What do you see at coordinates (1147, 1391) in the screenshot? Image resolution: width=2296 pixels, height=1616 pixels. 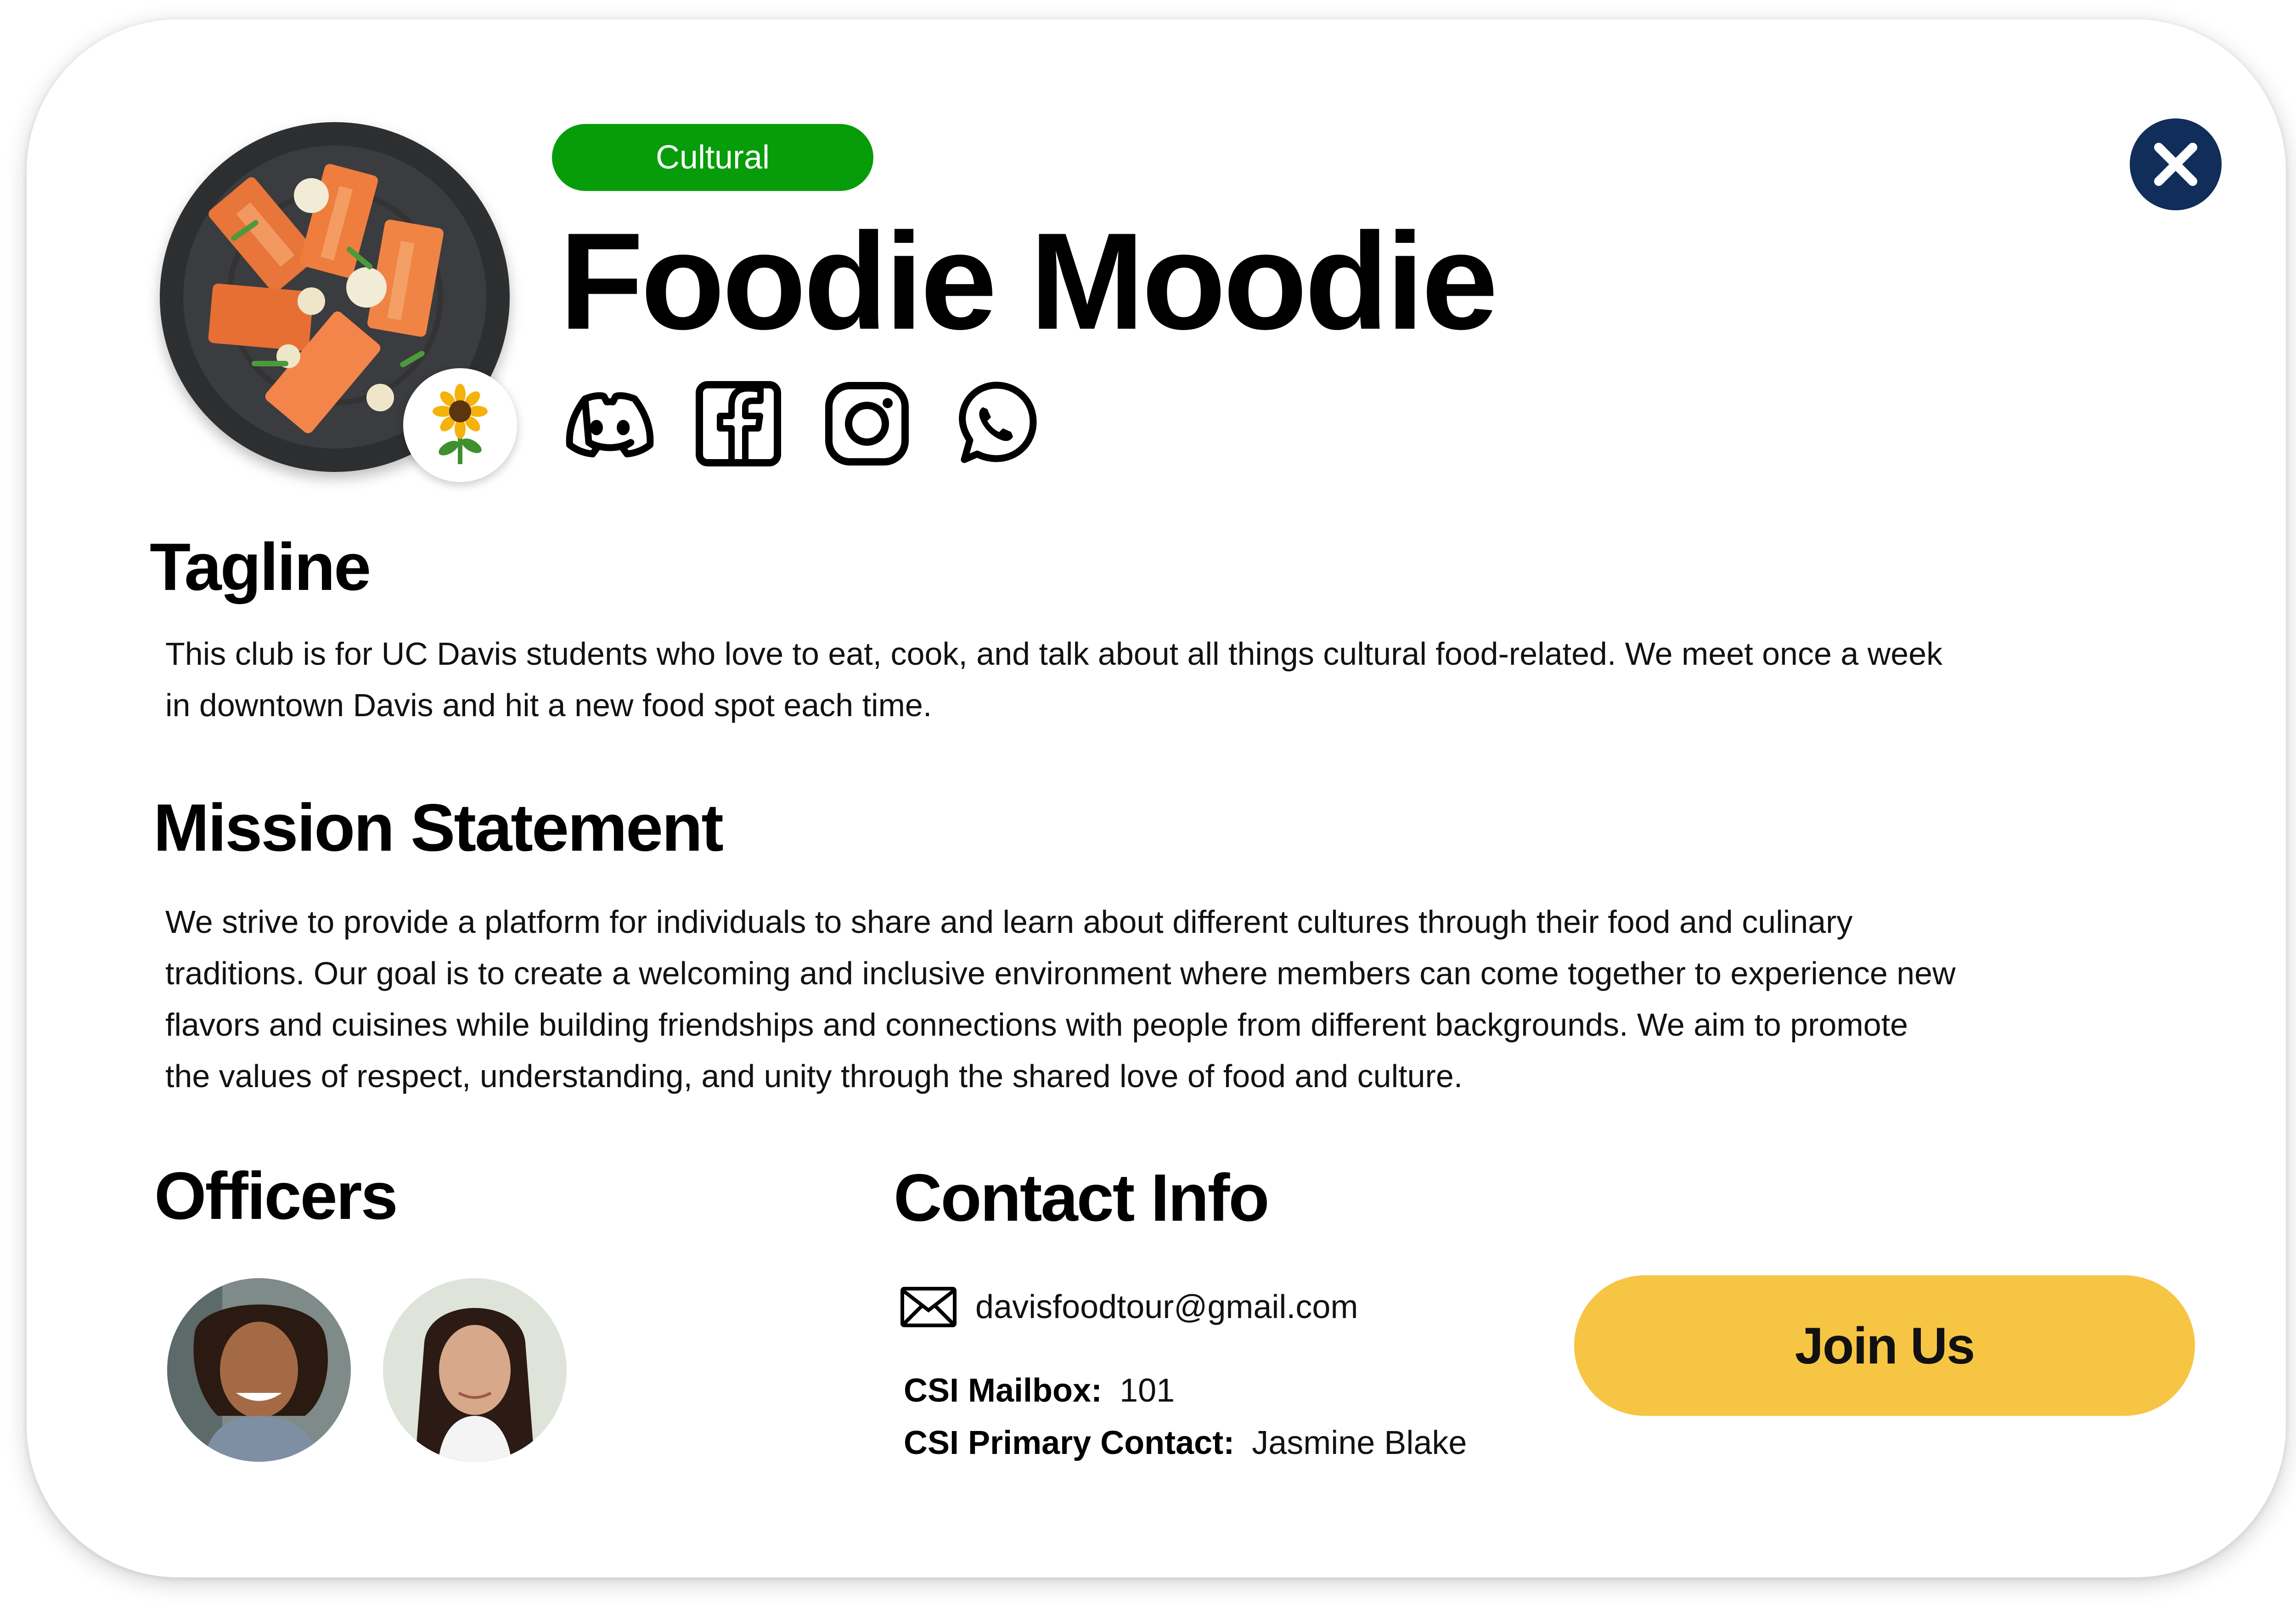 I see `csi-mailbox-value: 101` at bounding box center [1147, 1391].